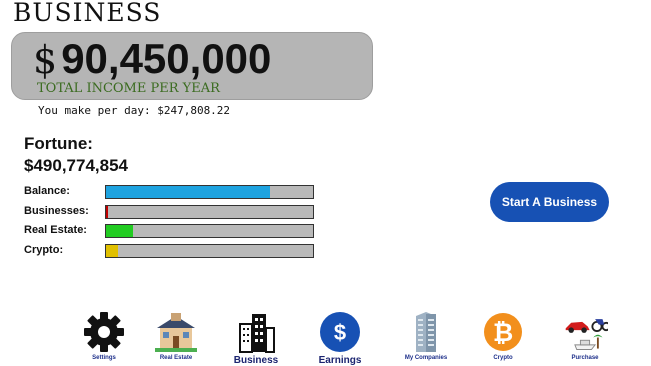 This screenshot has height=366, width=651. Describe the element at coordinates (166, 58) in the screenshot. I see `yearly-income-value: 90,450,000` at that location.